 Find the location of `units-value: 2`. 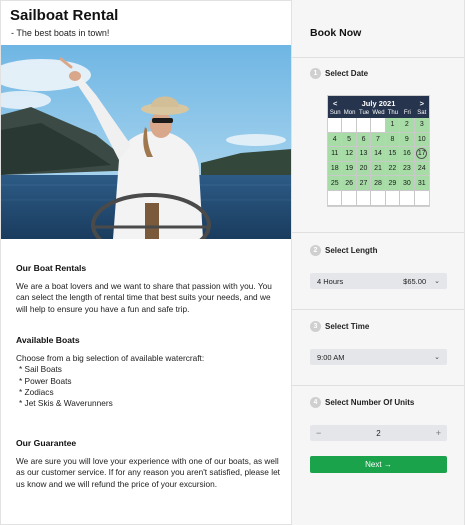

units-value: 2 is located at coordinates (378, 433).